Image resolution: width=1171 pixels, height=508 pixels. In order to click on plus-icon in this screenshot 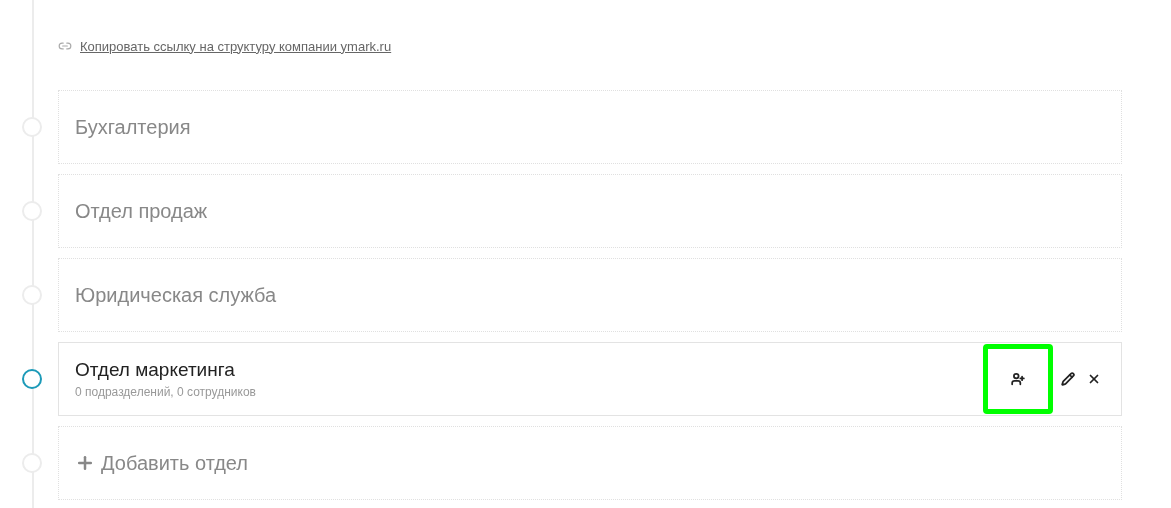, I will do `click(85, 463)`.